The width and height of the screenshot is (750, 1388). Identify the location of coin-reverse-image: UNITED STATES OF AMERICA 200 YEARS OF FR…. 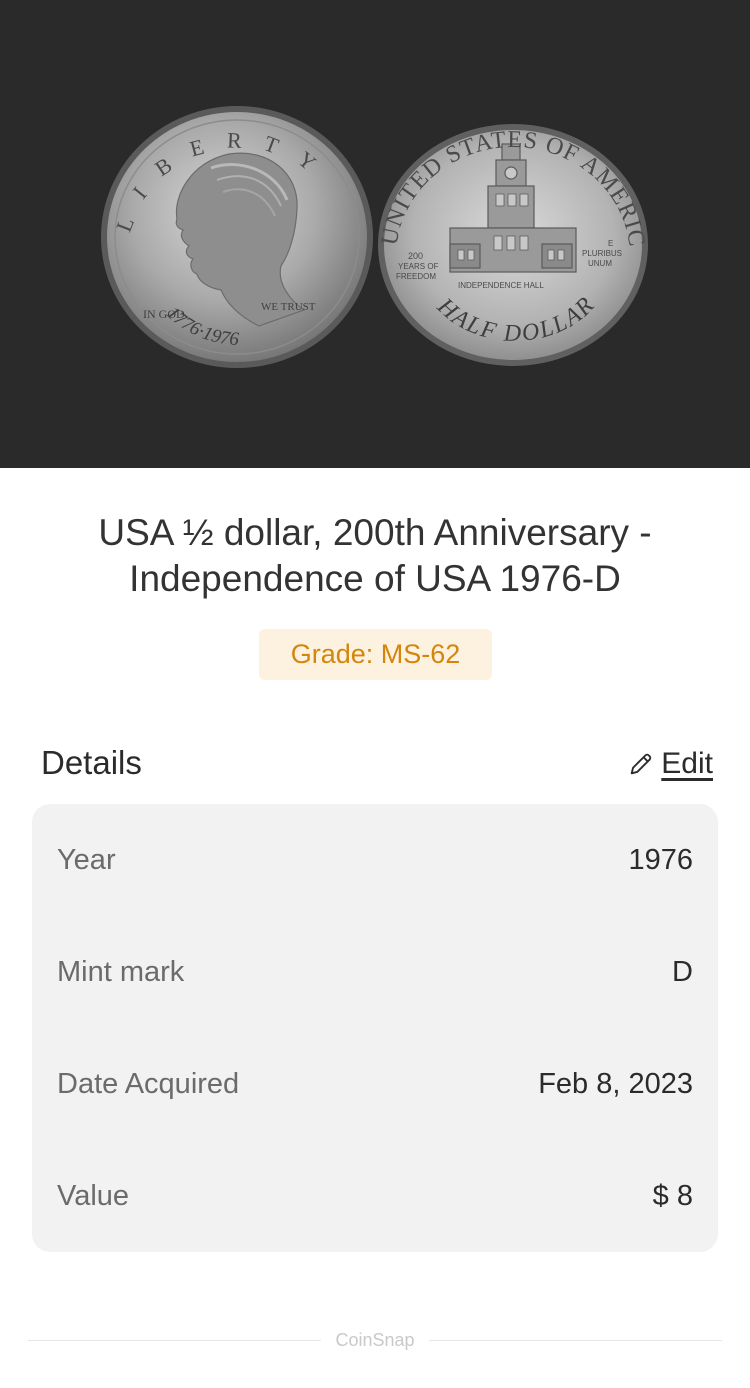
(513, 245).